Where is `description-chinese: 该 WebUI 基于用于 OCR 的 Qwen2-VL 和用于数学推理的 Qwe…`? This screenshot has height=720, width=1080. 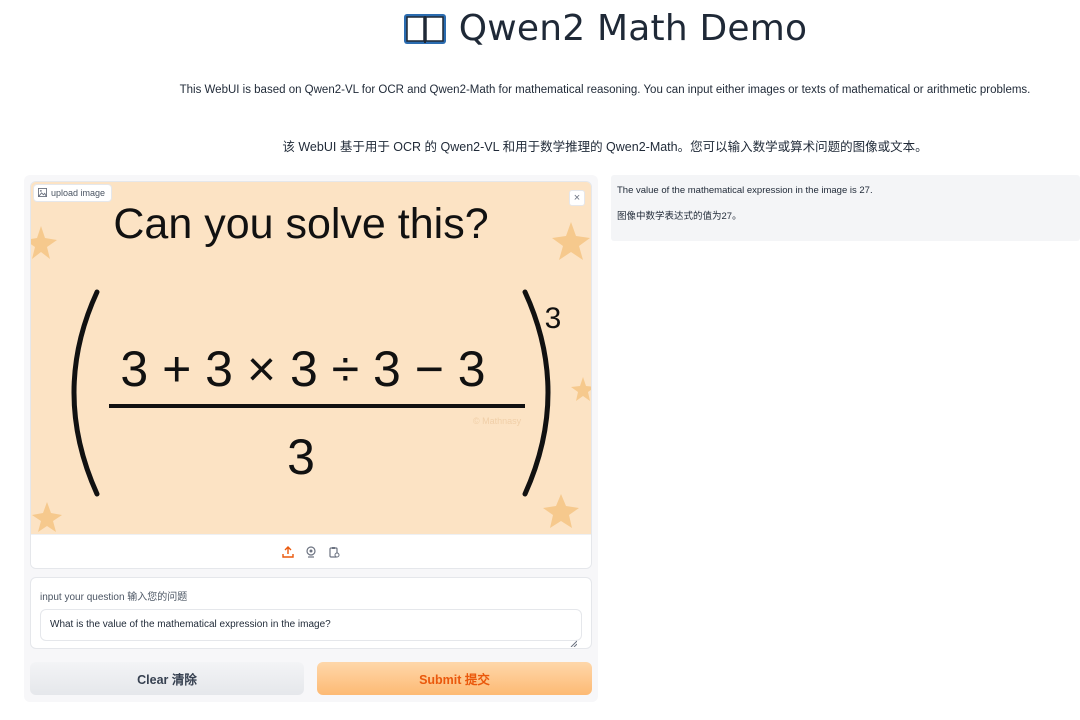 description-chinese: 该 WebUI 基于用于 OCR 的 Qwen2-VL 和用于数学推理的 Qwe… is located at coordinates (605, 147).